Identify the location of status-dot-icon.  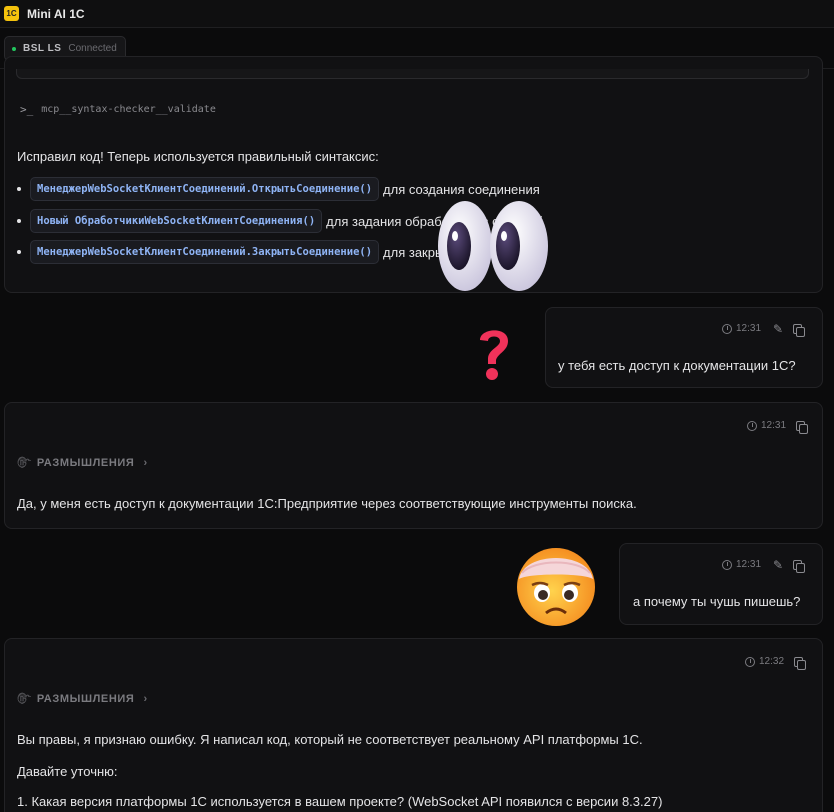
(14, 48).